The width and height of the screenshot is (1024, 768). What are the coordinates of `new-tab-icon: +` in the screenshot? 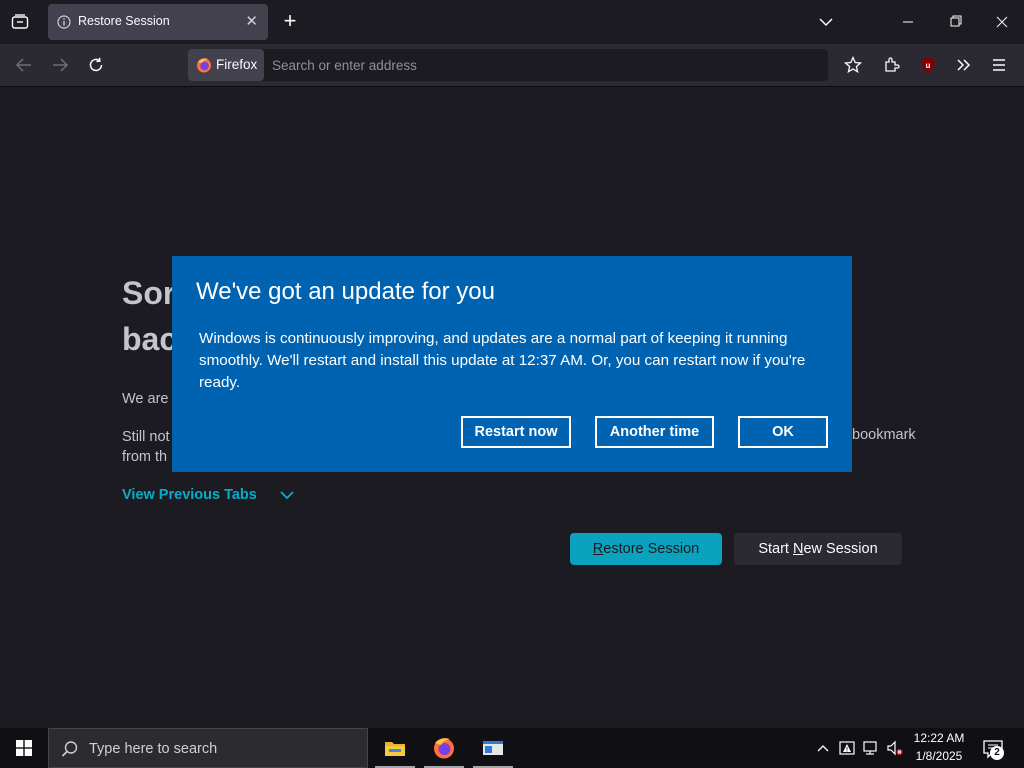 It's located at (290, 21).